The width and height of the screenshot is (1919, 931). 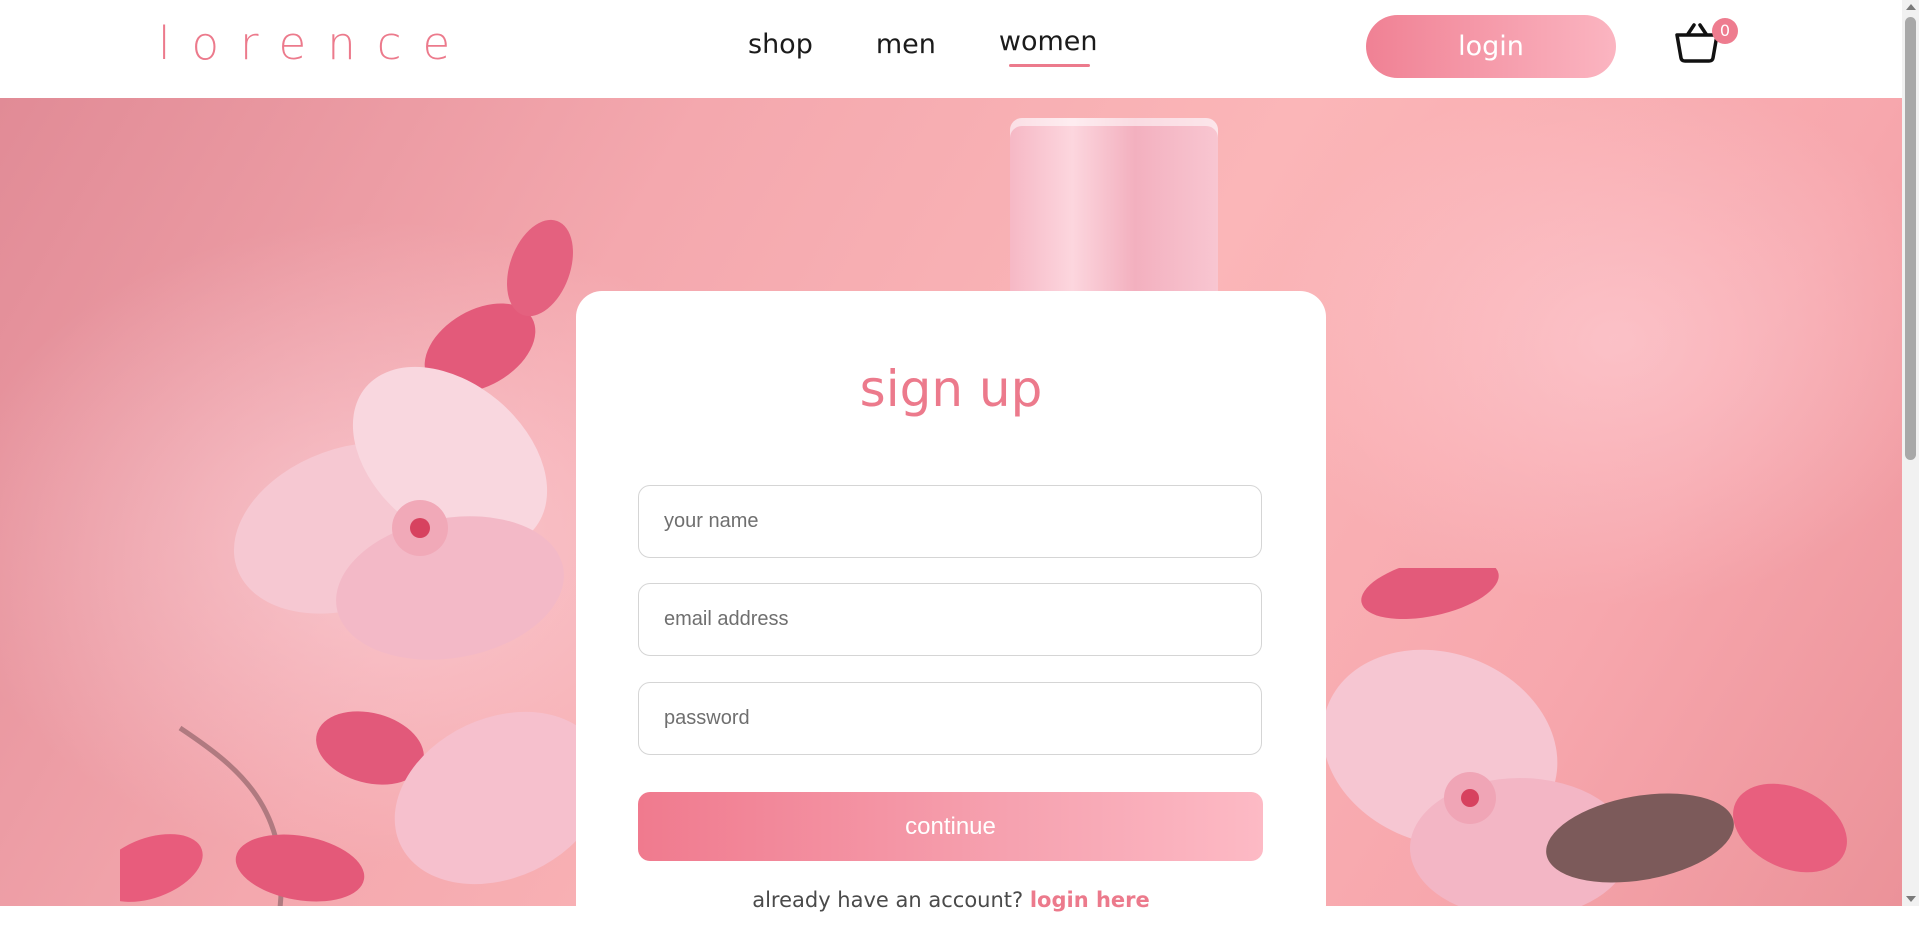 What do you see at coordinates (951, 389) in the screenshot?
I see `signup-title: sign up` at bounding box center [951, 389].